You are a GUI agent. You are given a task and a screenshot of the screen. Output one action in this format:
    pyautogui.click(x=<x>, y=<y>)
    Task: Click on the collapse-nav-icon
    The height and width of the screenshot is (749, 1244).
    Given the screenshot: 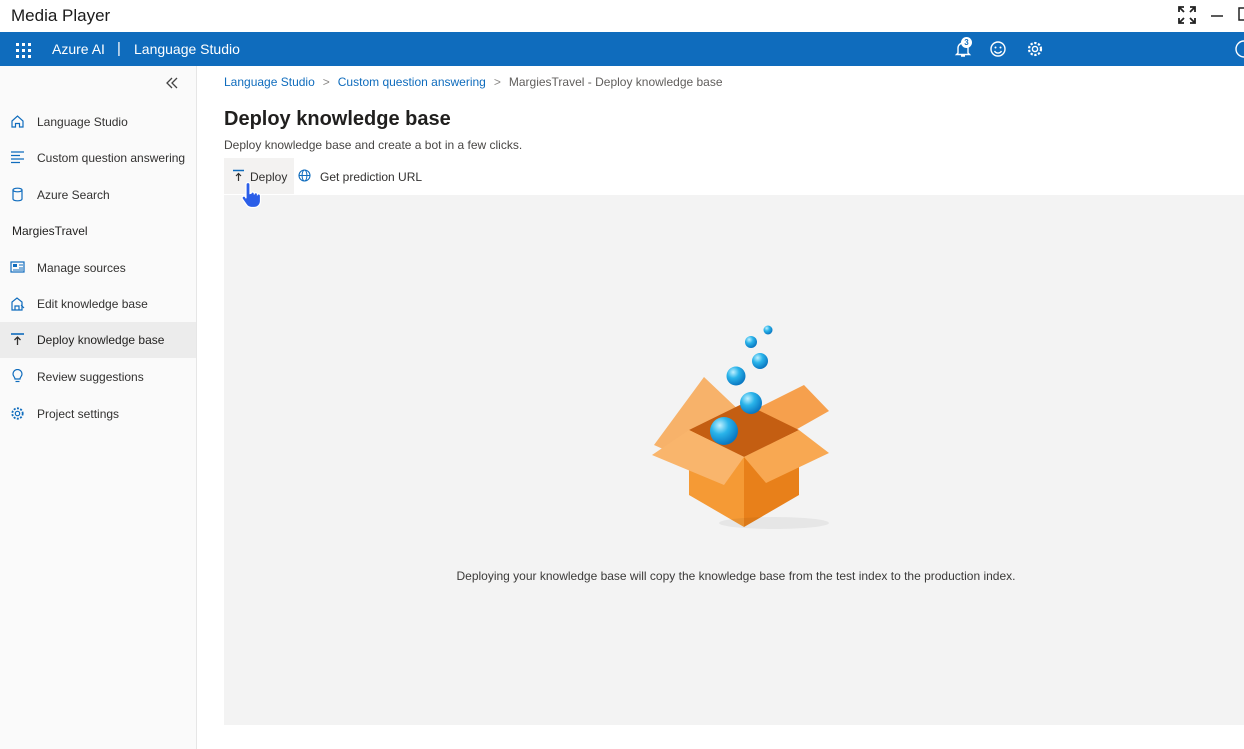 What is the action you would take?
    pyautogui.click(x=172, y=83)
    